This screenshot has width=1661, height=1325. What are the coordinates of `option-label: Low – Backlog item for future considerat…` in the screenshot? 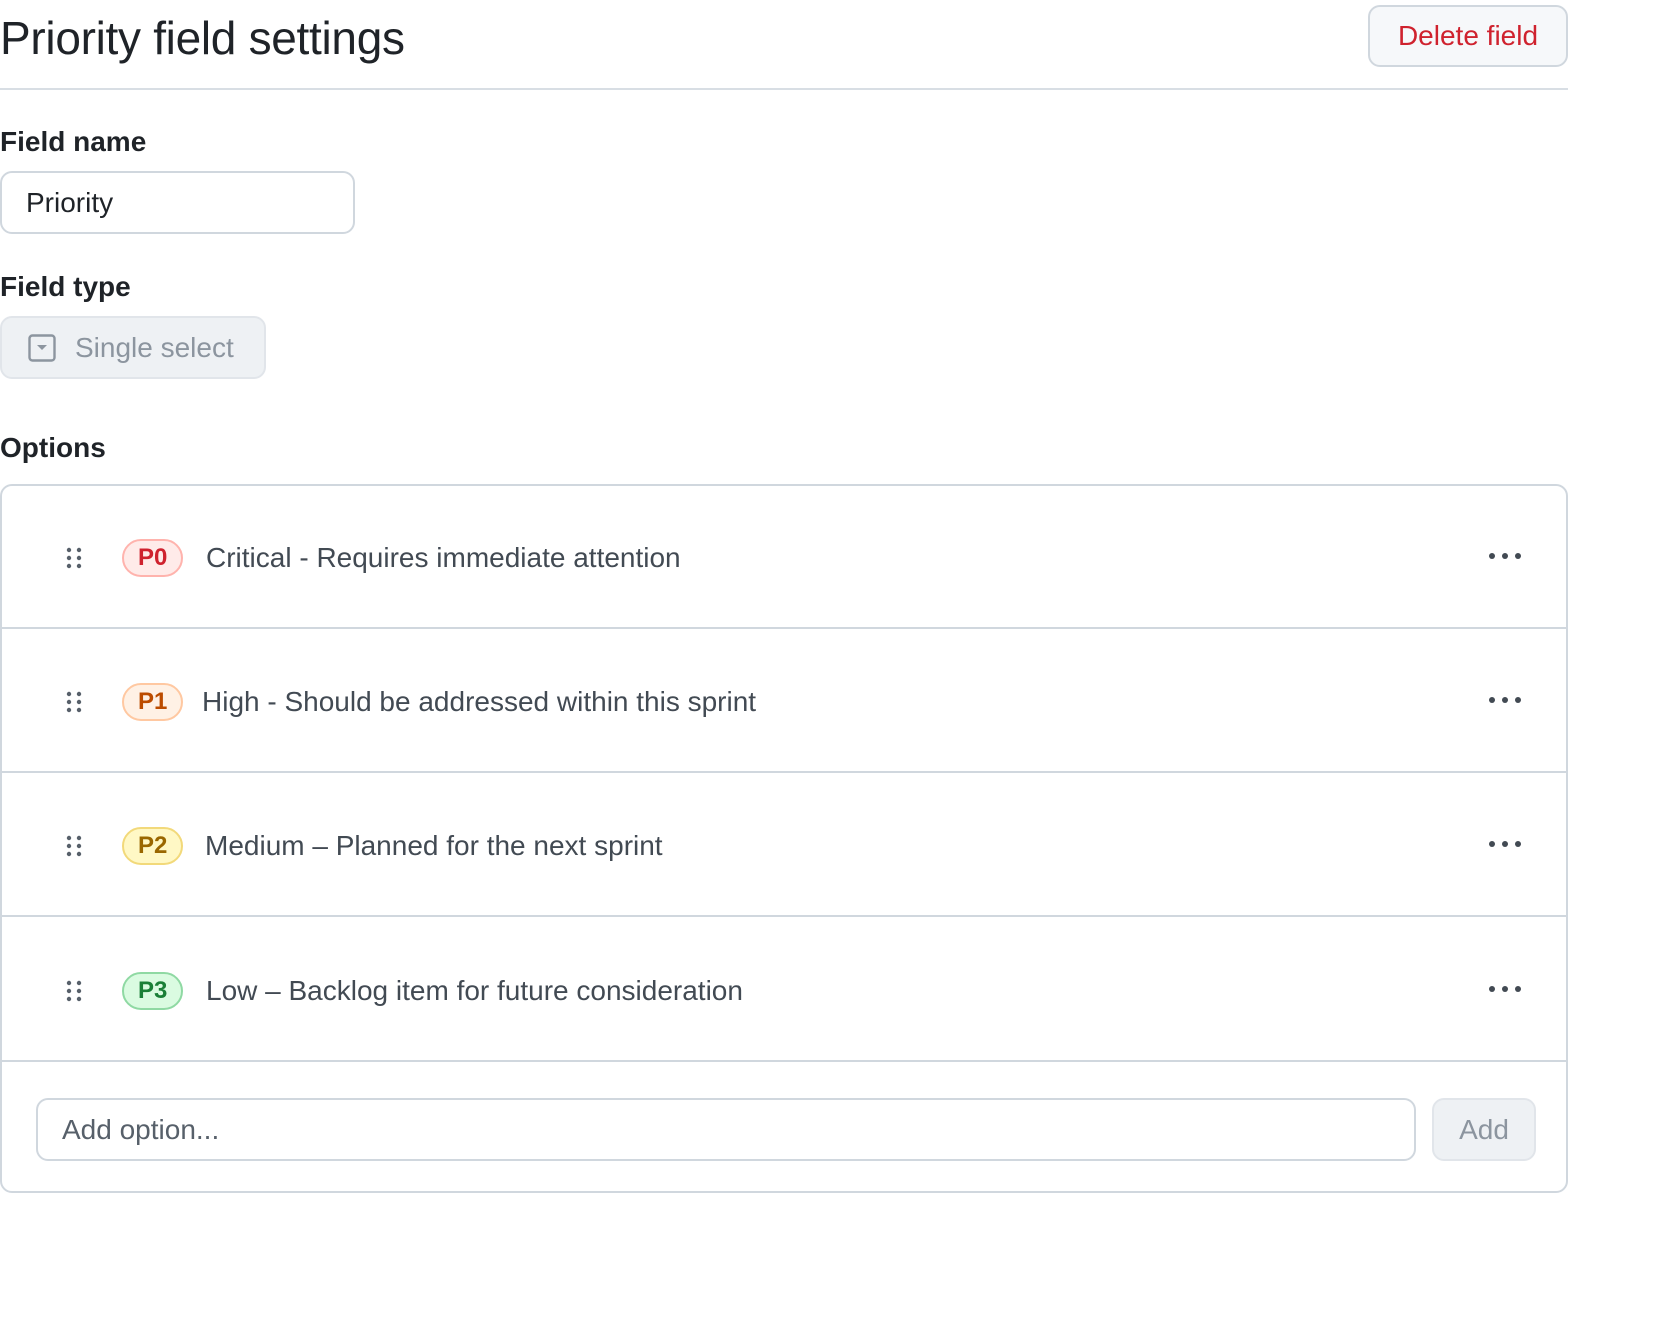 It's located at (474, 990).